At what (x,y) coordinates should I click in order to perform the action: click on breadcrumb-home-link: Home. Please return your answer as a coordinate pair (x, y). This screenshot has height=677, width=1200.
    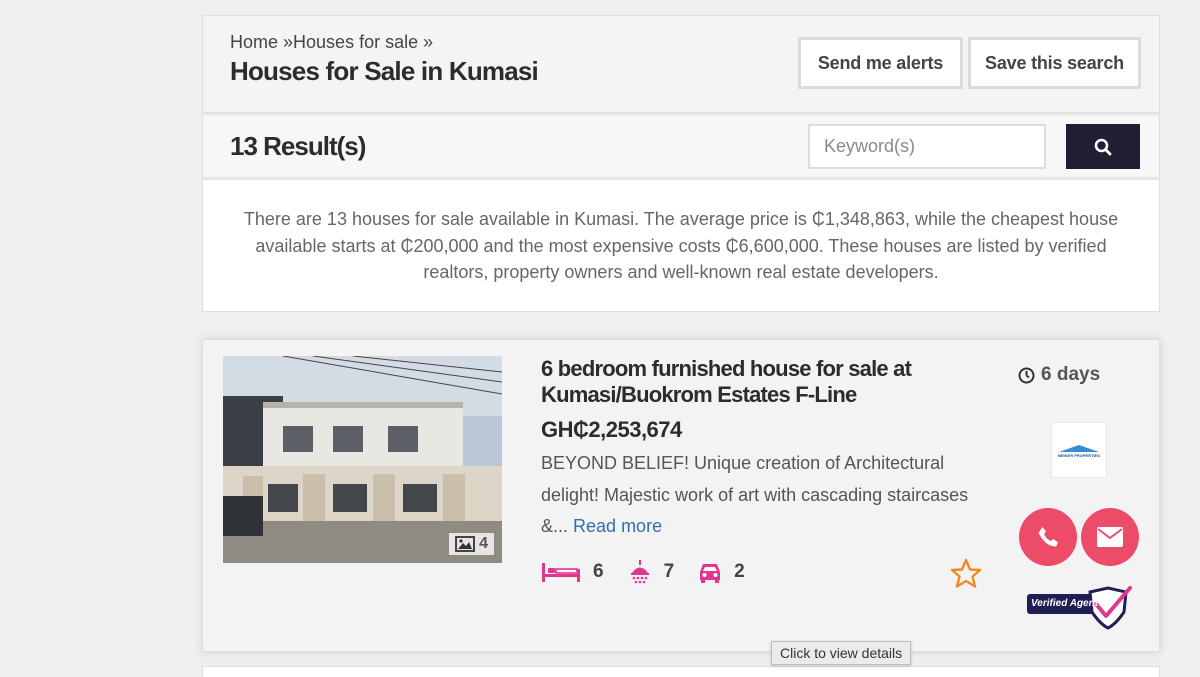
    Looking at the image, I should click on (254, 42).